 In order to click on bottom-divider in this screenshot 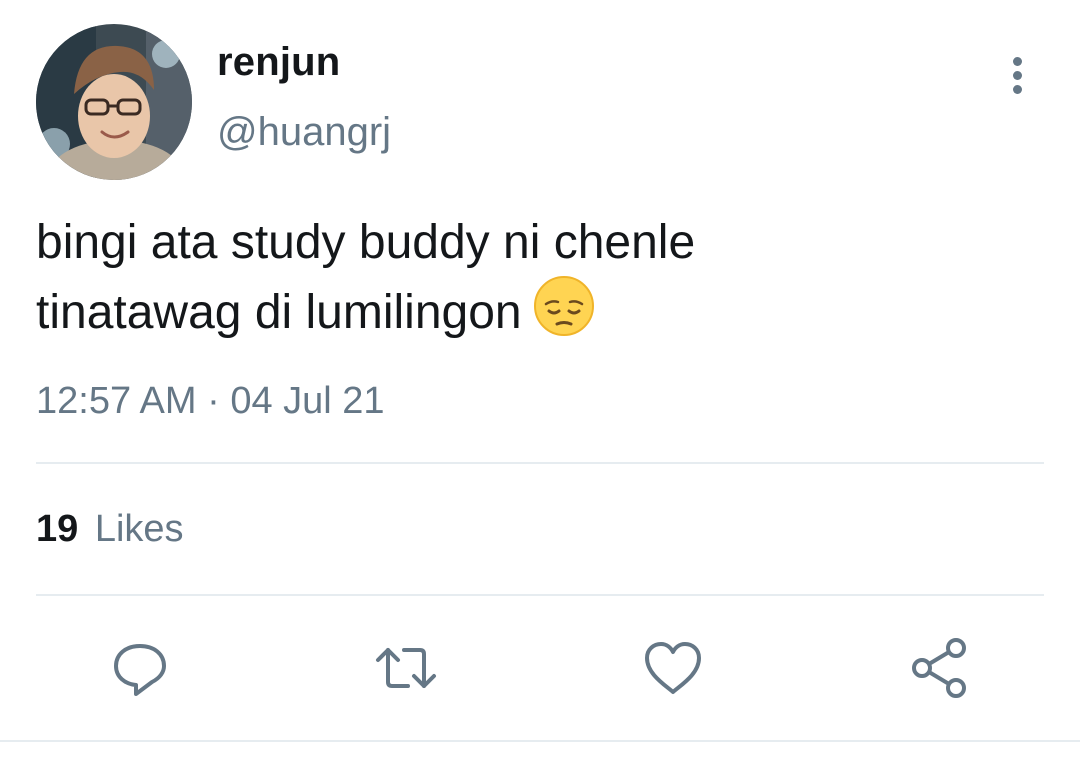, I will do `click(540, 741)`.